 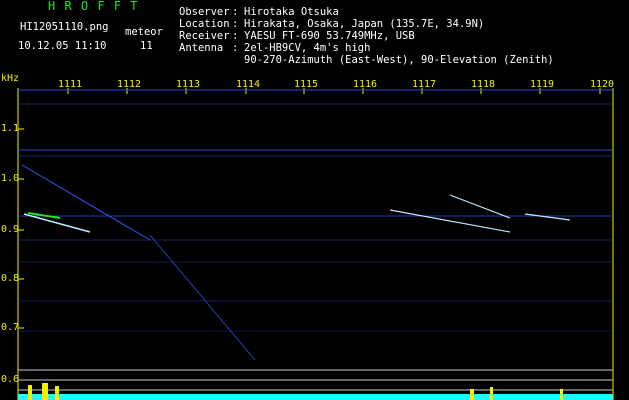 What do you see at coordinates (315, 391) in the screenshot?
I see `signal-level-strip` at bounding box center [315, 391].